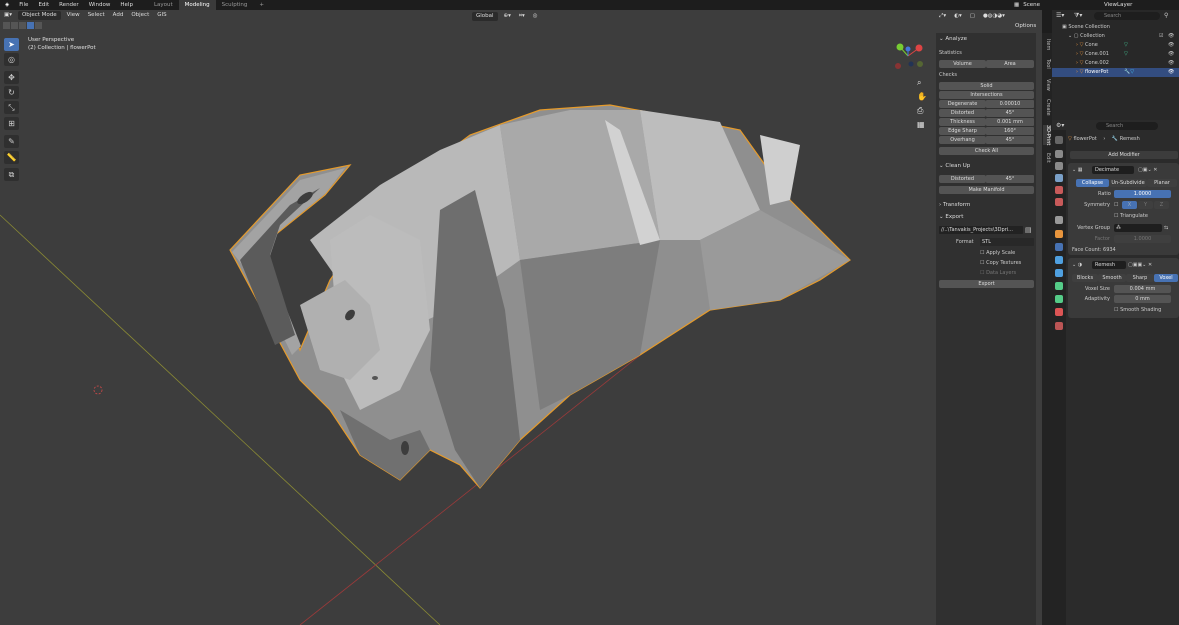 This screenshot has width=1179, height=625. I want to click on rotate-tool-icon: ↻, so click(11, 92).